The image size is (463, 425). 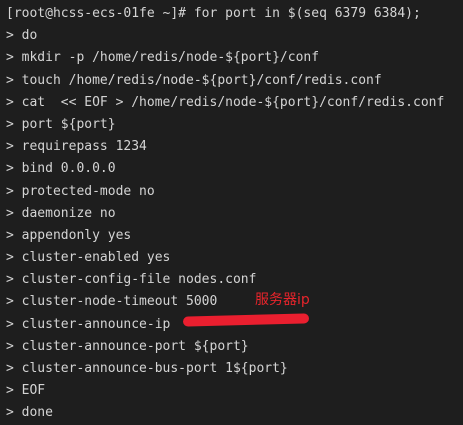 I want to click on terminal-line: > bind 0.0.0.0, so click(x=61, y=169).